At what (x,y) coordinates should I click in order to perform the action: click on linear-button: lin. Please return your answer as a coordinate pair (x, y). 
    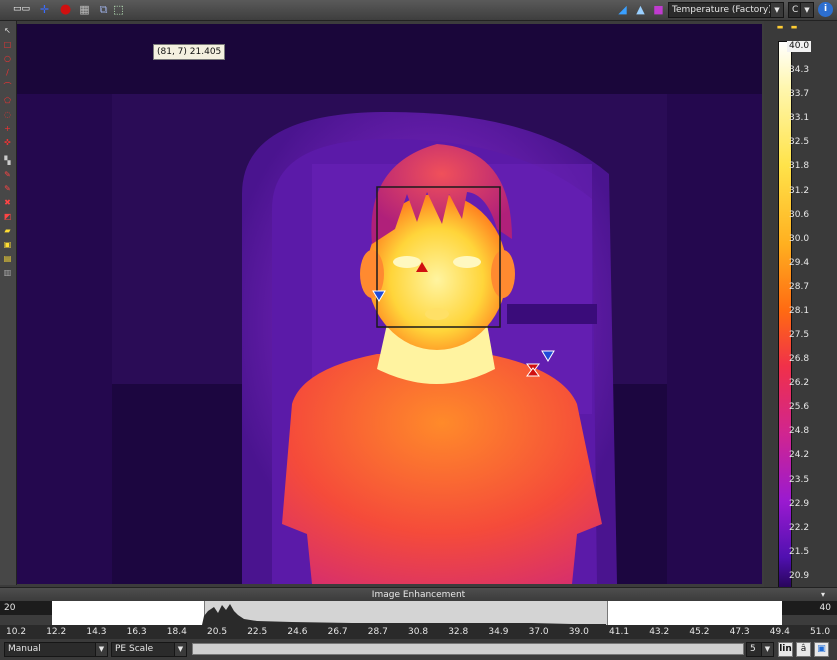
    Looking at the image, I should click on (785, 649).